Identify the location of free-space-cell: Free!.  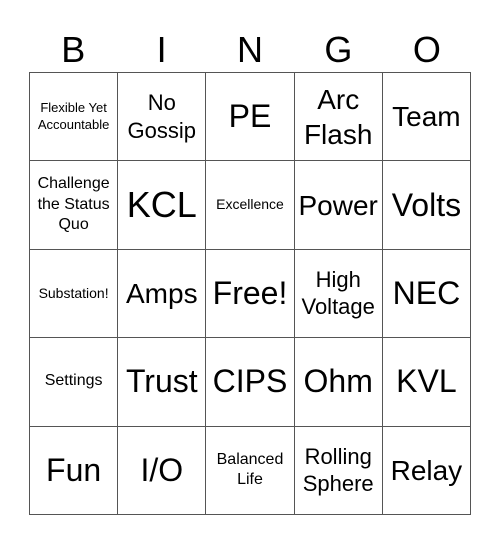
(250, 294).